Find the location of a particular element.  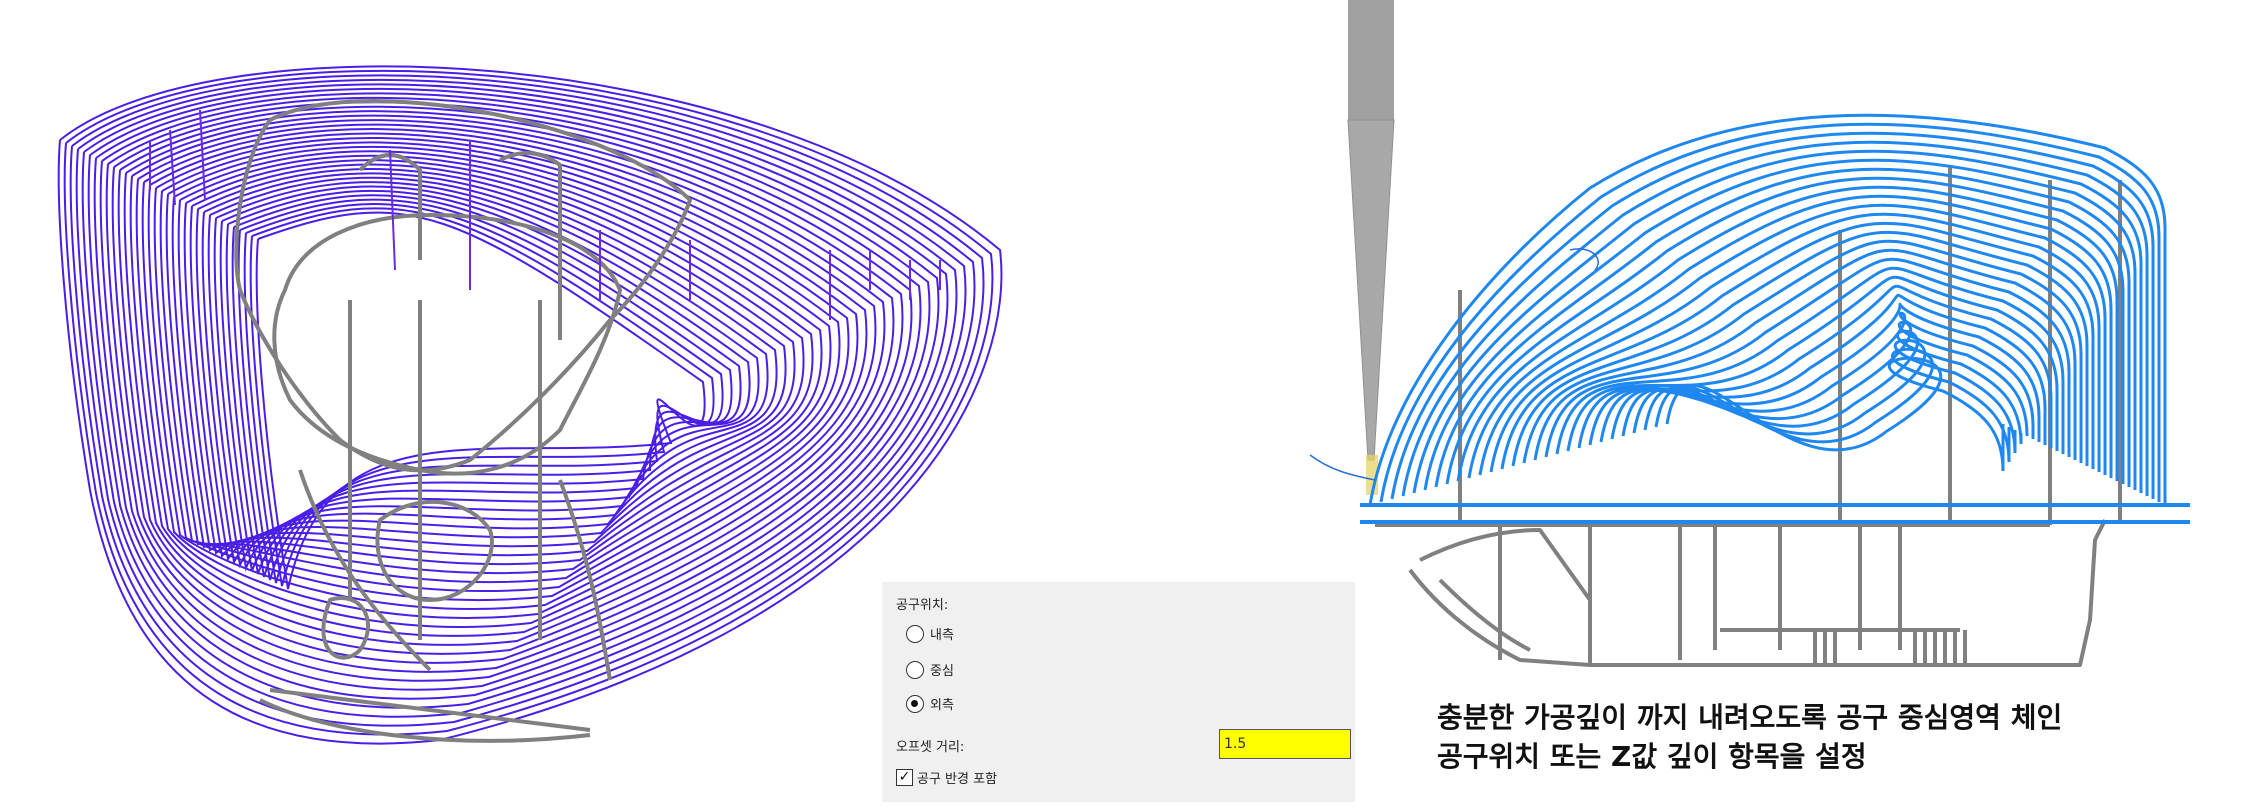

include-tool-radius-label: 공구 반경 포함 is located at coordinates (957, 779).